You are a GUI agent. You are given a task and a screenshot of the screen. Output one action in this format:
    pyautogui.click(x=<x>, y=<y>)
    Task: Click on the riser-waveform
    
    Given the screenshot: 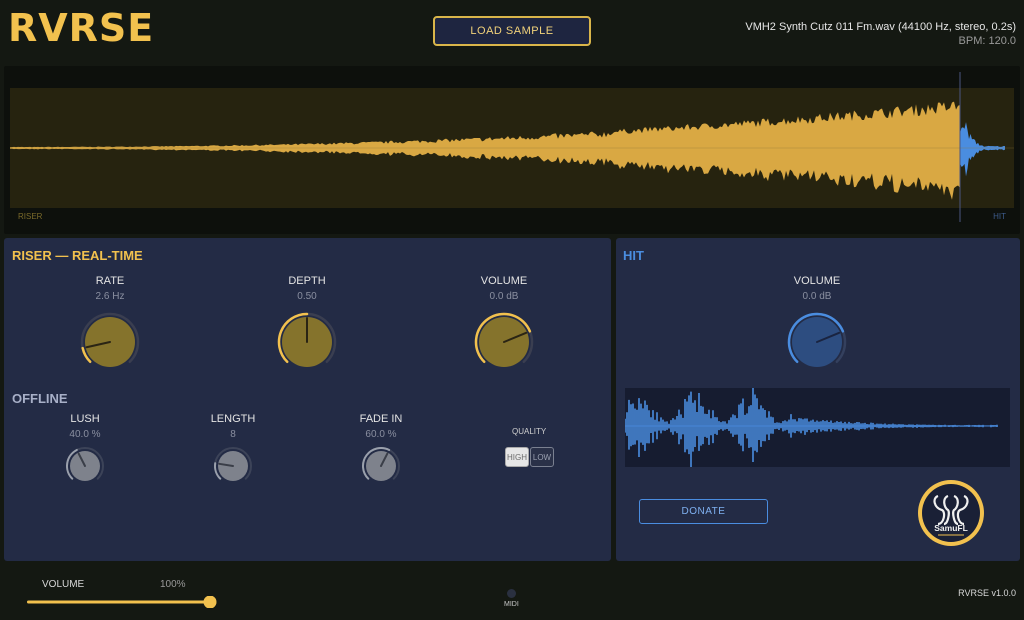 What is the action you would take?
    pyautogui.click(x=485, y=150)
    